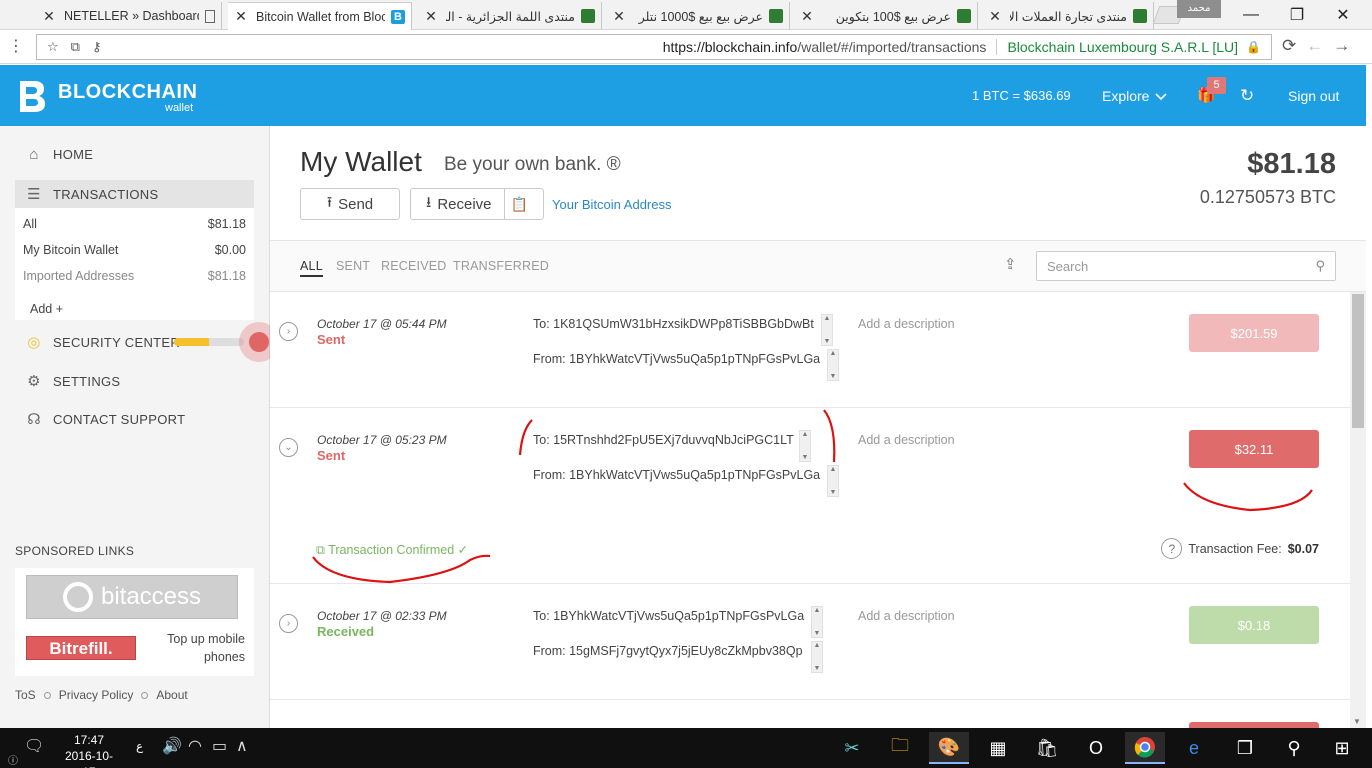 Image resolution: width=1372 pixels, height=768 pixels. What do you see at coordinates (320, 16) in the screenshot?
I see `browser-tab-blockchain: ✕ Bitcoin Wallet from Bloc B` at bounding box center [320, 16].